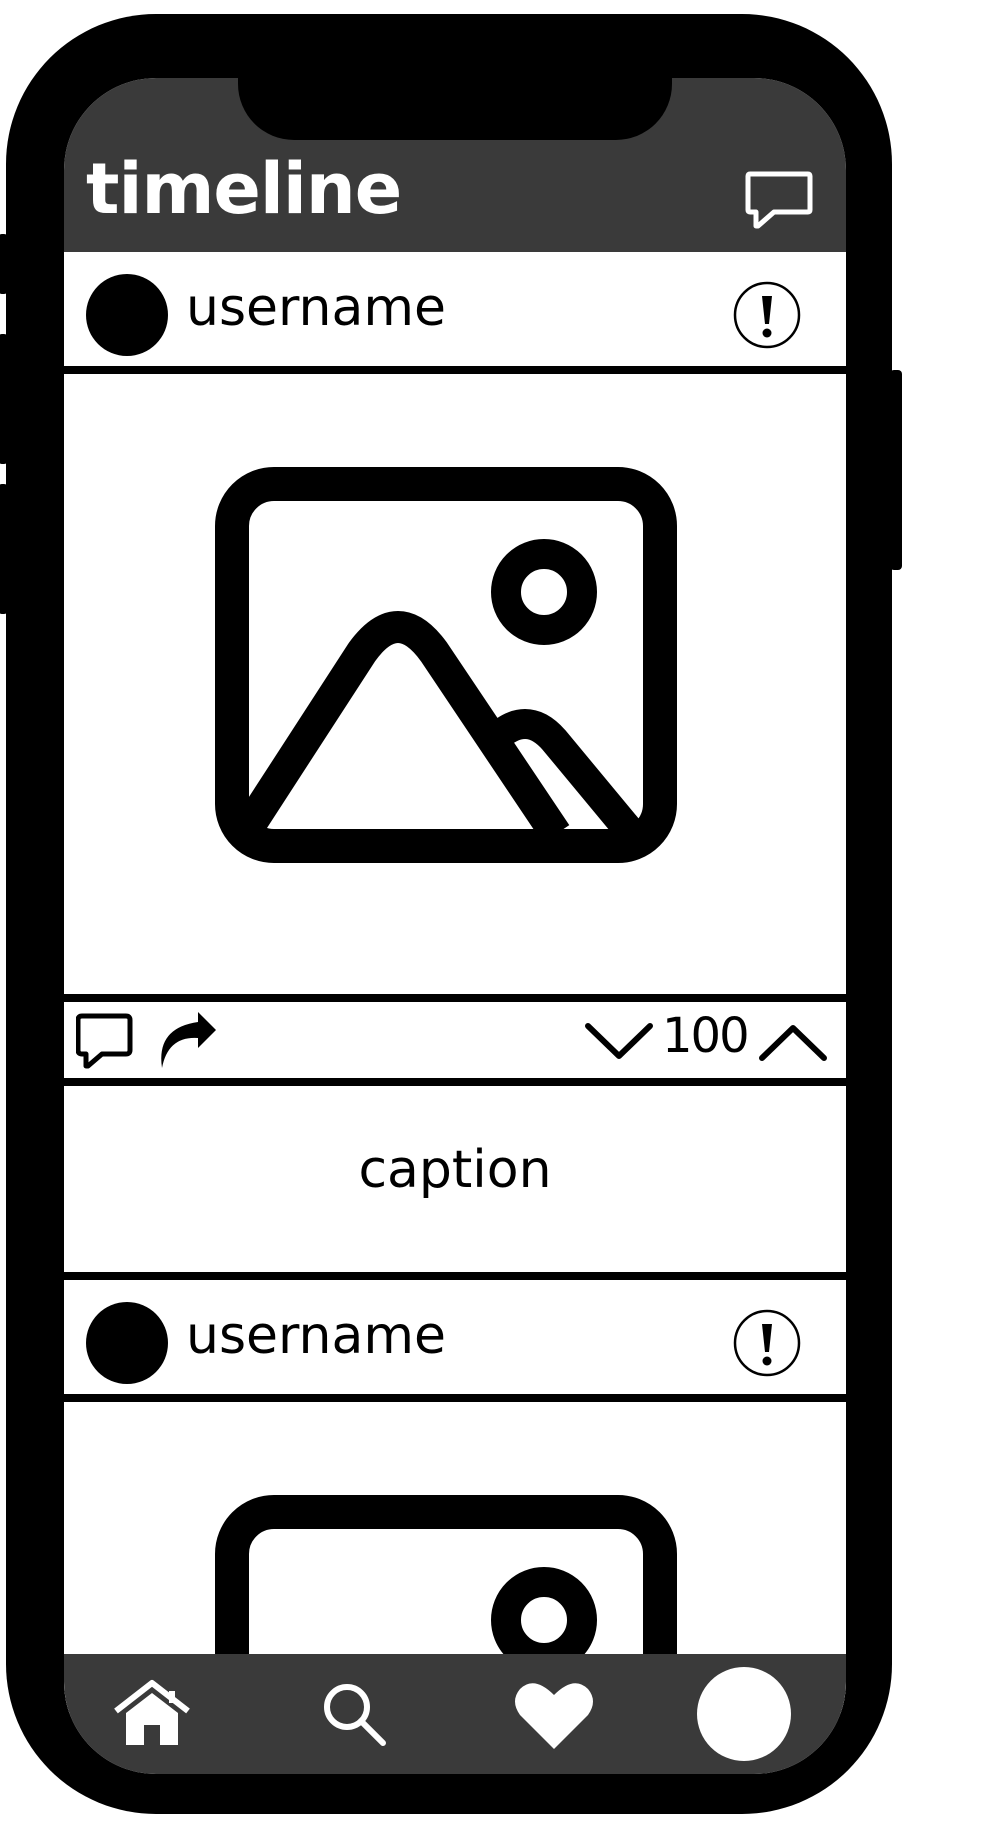  What do you see at coordinates (244, 189) in the screenshot?
I see `page-title: timeline` at bounding box center [244, 189].